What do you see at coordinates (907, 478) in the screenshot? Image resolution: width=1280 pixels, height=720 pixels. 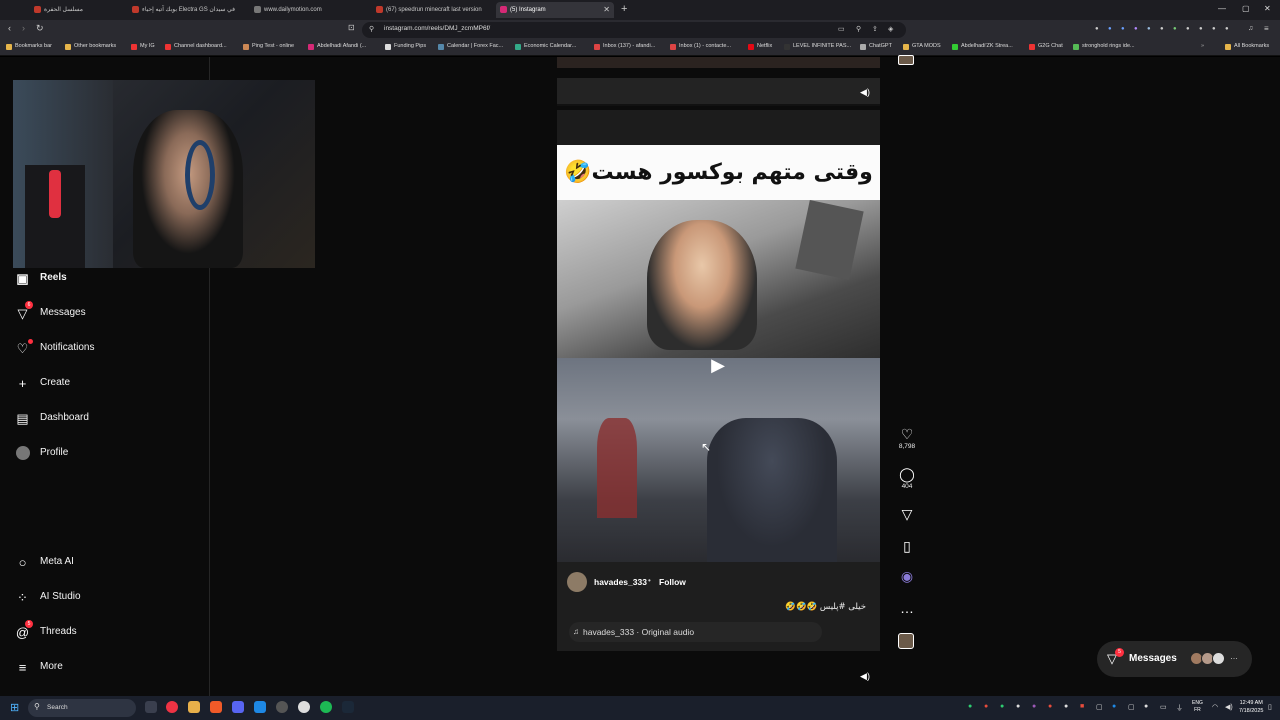 I see `comment-button: ◯ 404` at bounding box center [907, 478].